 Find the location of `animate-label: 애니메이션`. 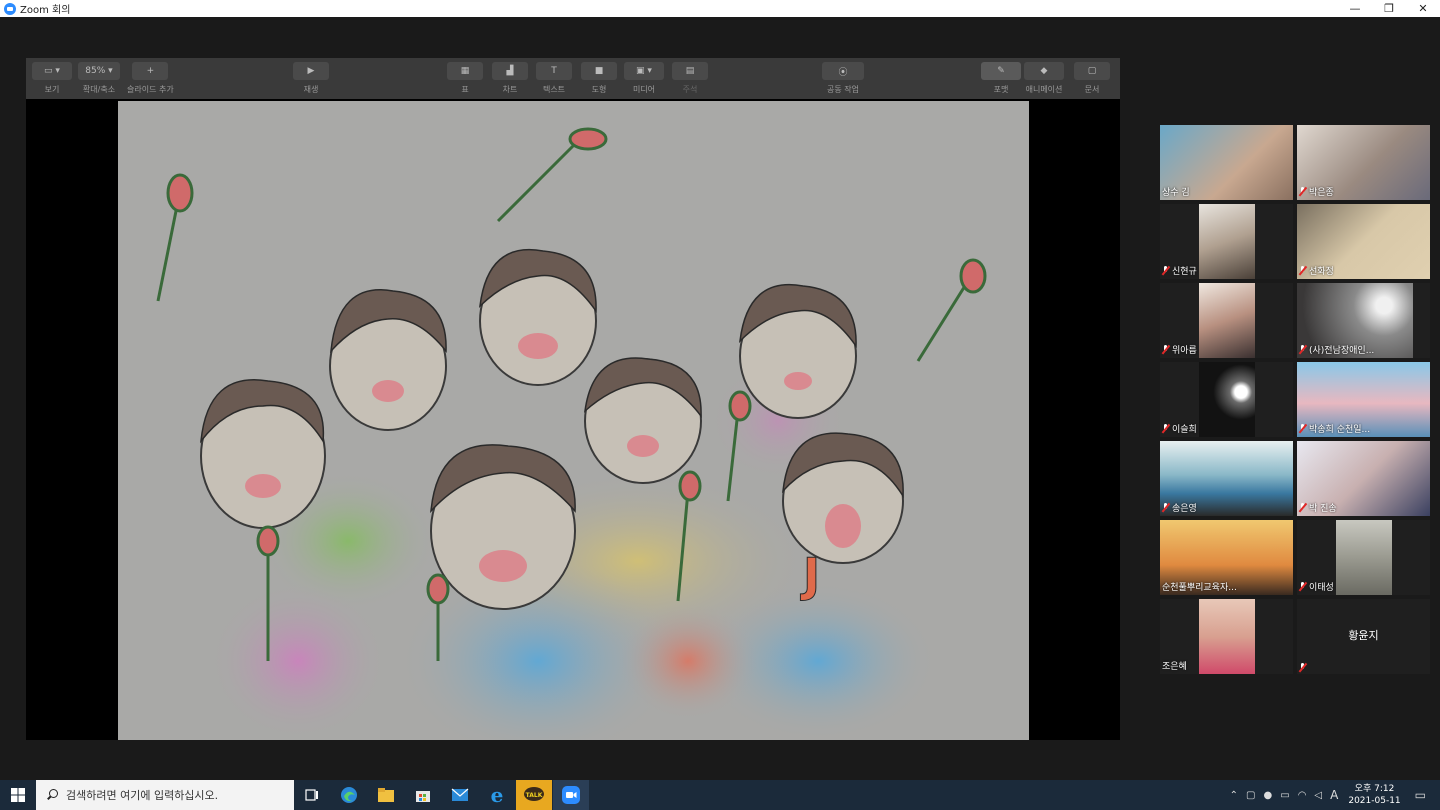

animate-label: 애니메이션 is located at coordinates (1044, 89).